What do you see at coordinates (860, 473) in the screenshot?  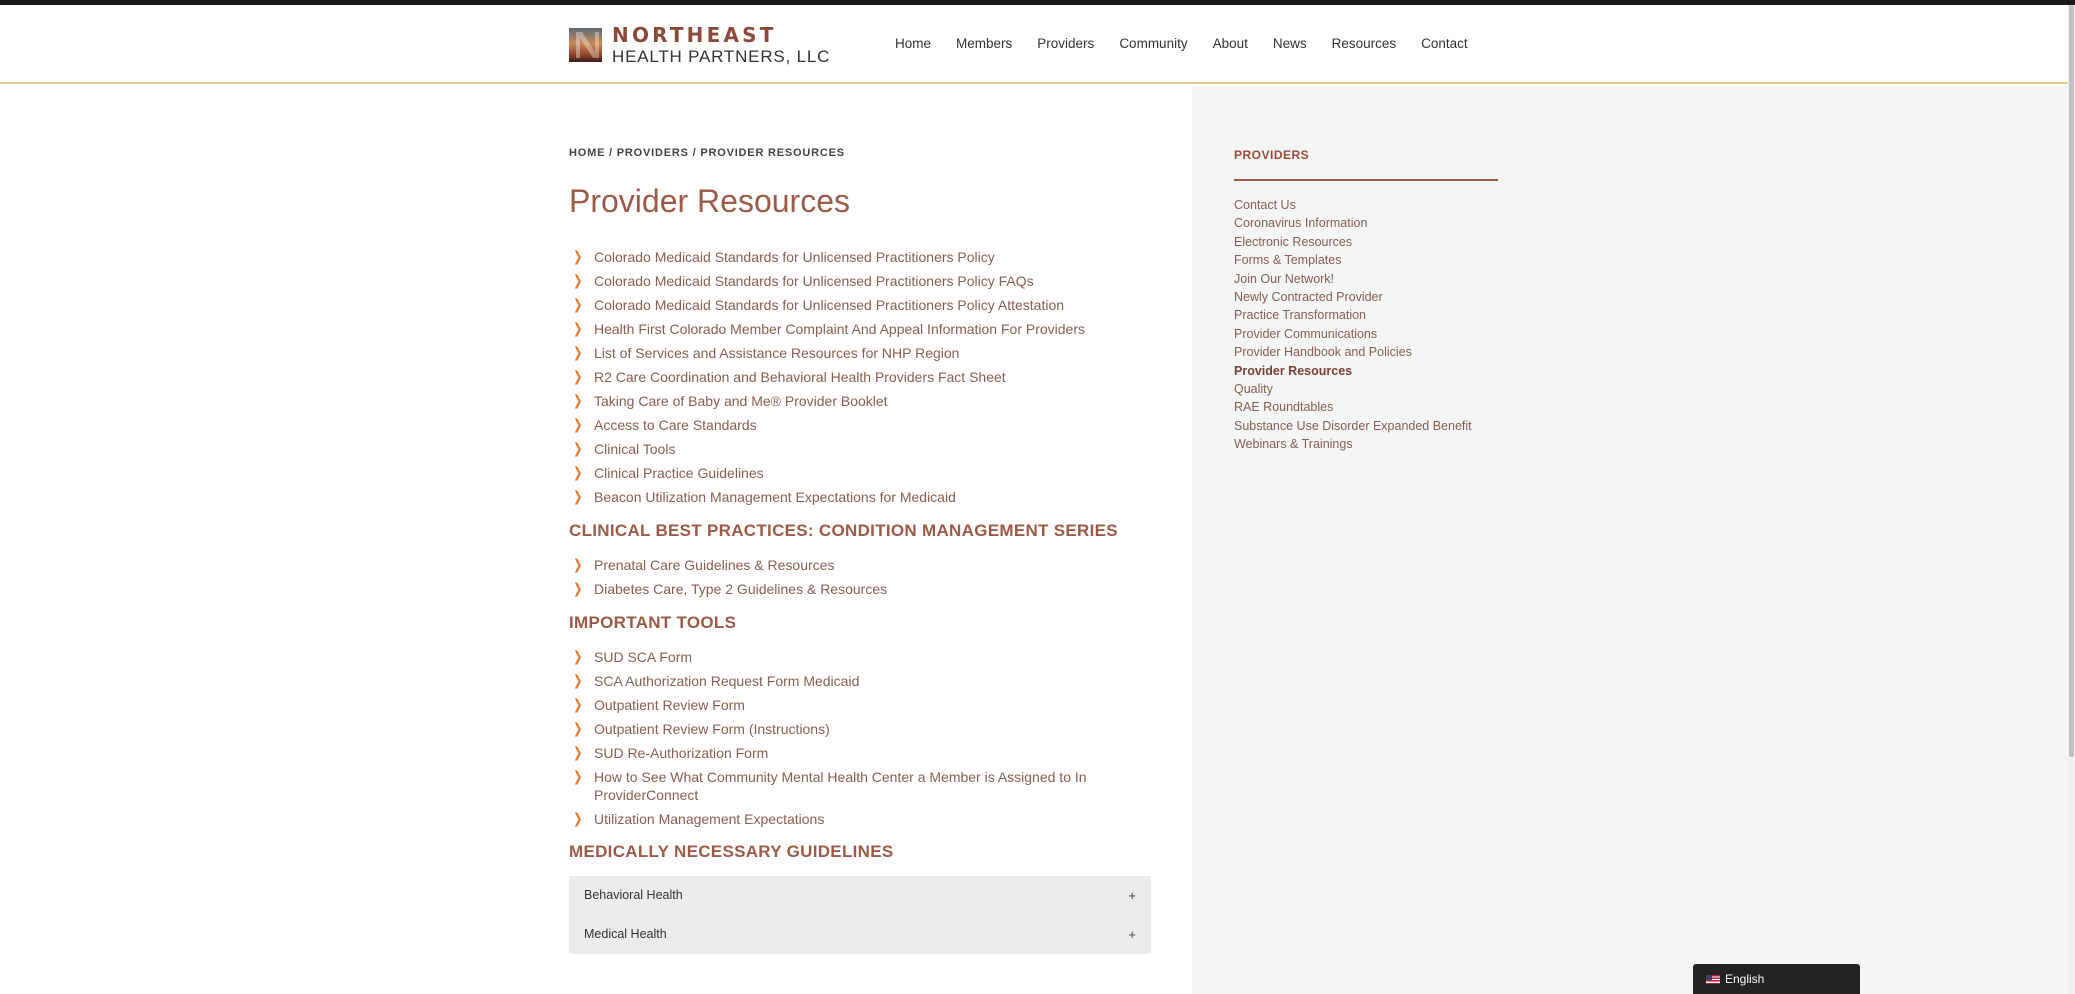 I see `list-item: ❯ Clinical Practice Guidelines` at bounding box center [860, 473].